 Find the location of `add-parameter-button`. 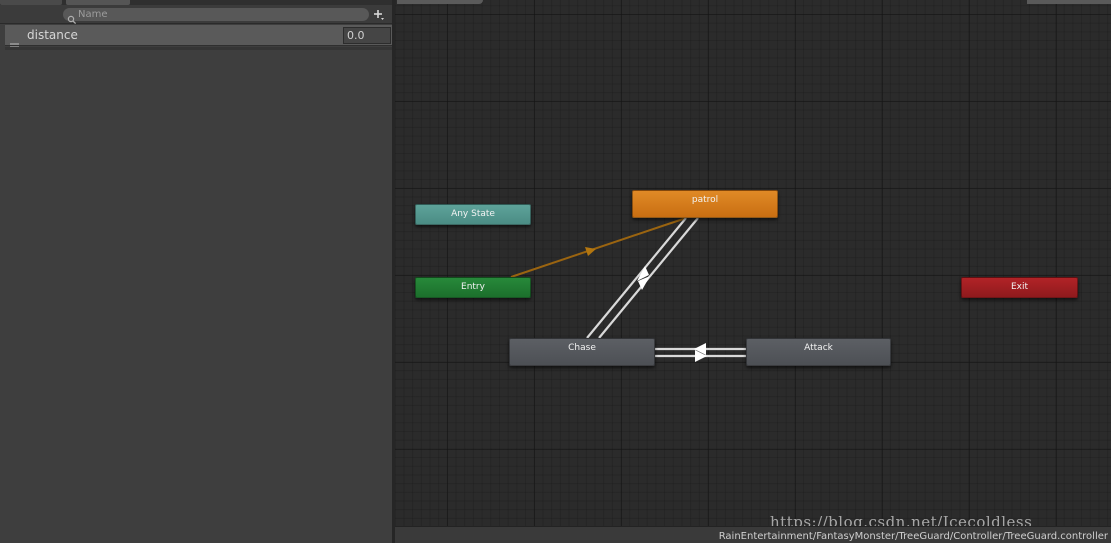

add-parameter-button is located at coordinates (379, 15).